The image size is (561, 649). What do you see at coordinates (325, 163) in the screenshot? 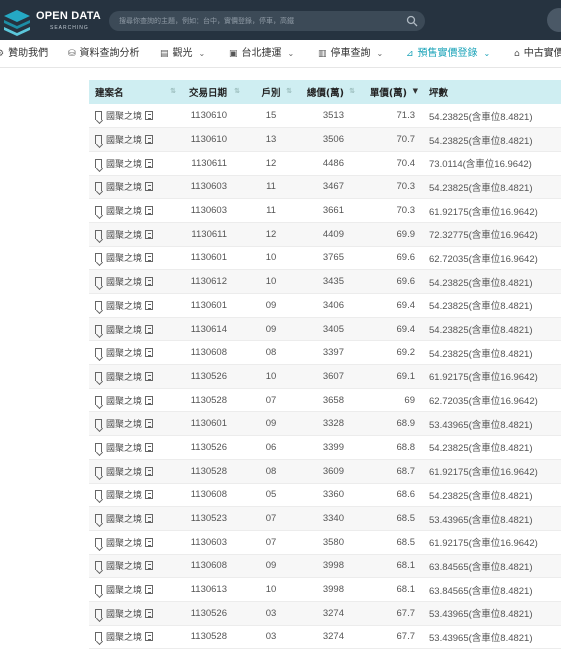
I see `table-row: 國聚之境 1130611 12 4486 70.4 73.0114(含車位16.9642)` at bounding box center [325, 163].